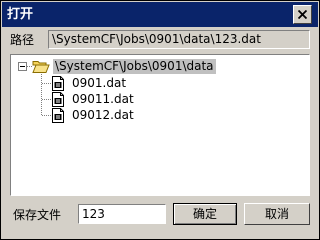 Image resolution: width=320 pixels, height=240 pixels. I want to click on tree-file-label: 0901.dat, so click(99, 83).